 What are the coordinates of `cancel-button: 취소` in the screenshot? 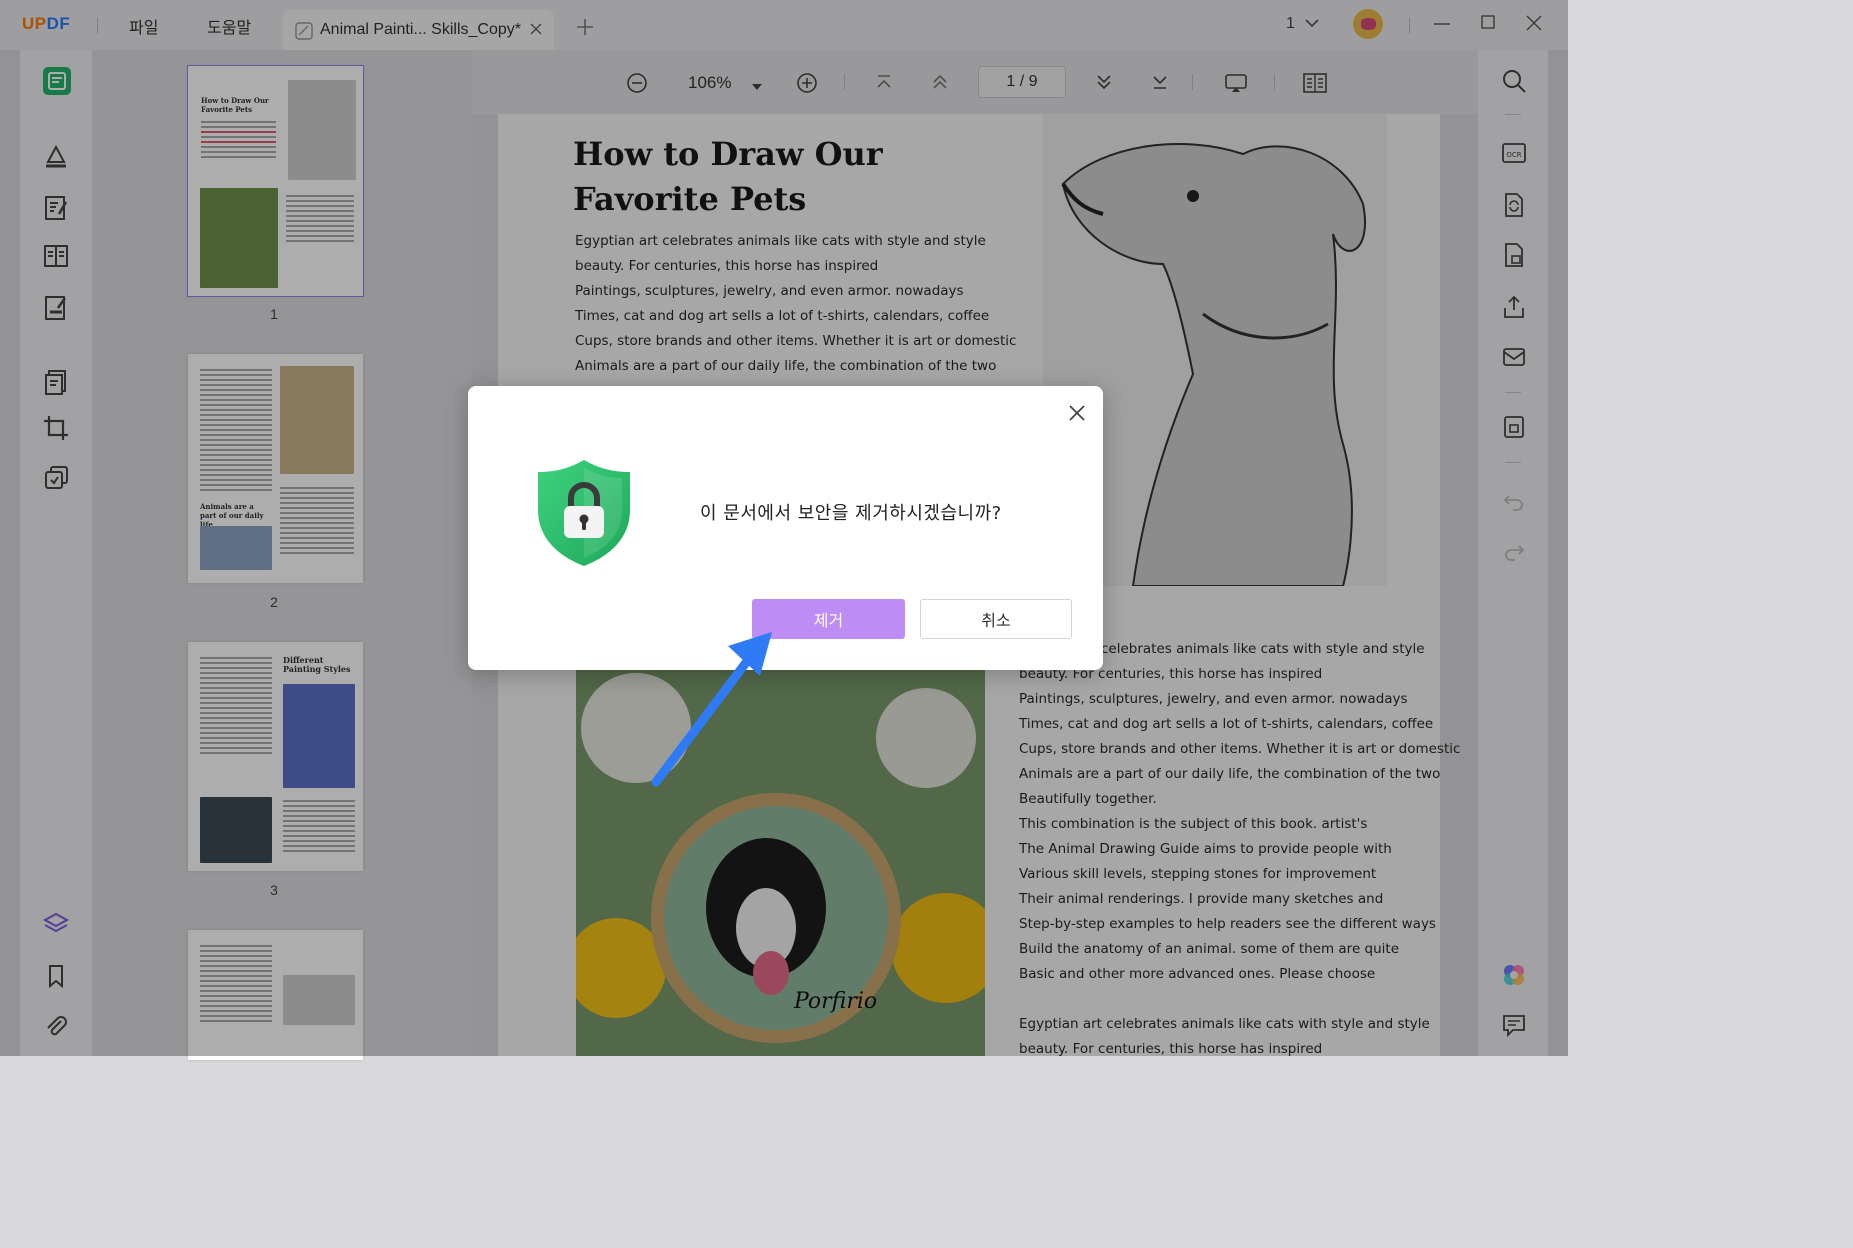 It's located at (996, 619).